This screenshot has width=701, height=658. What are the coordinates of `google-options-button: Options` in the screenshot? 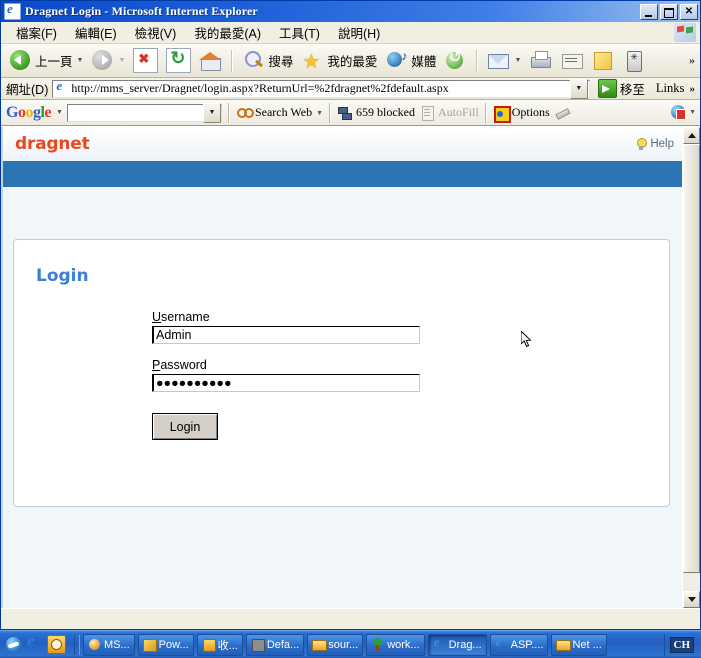 It's located at (521, 114).